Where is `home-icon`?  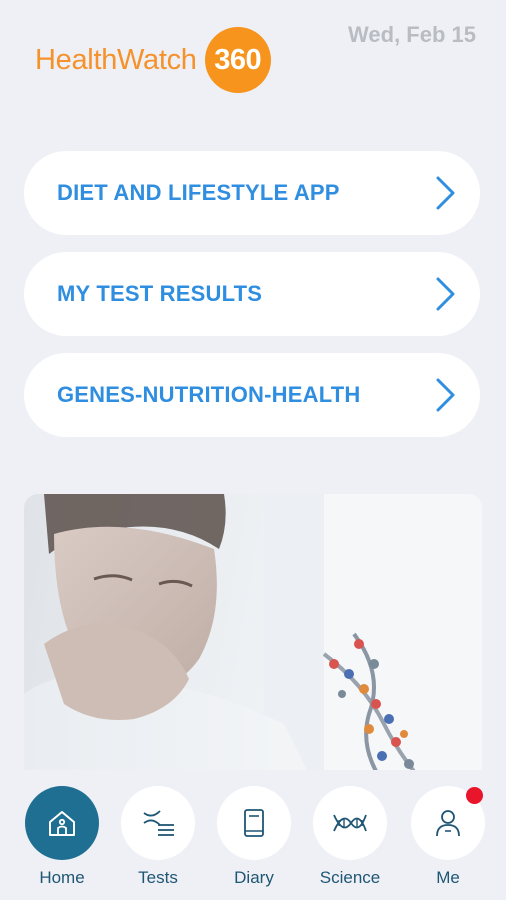
home-icon is located at coordinates (62, 823).